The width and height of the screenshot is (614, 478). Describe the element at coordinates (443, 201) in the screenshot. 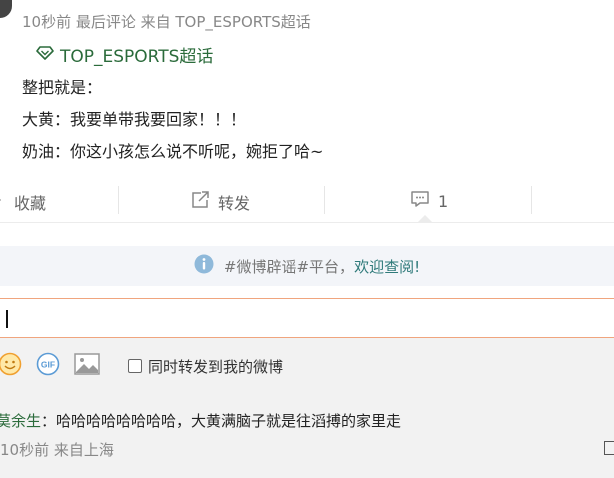

I see `comment-count: 1` at that location.